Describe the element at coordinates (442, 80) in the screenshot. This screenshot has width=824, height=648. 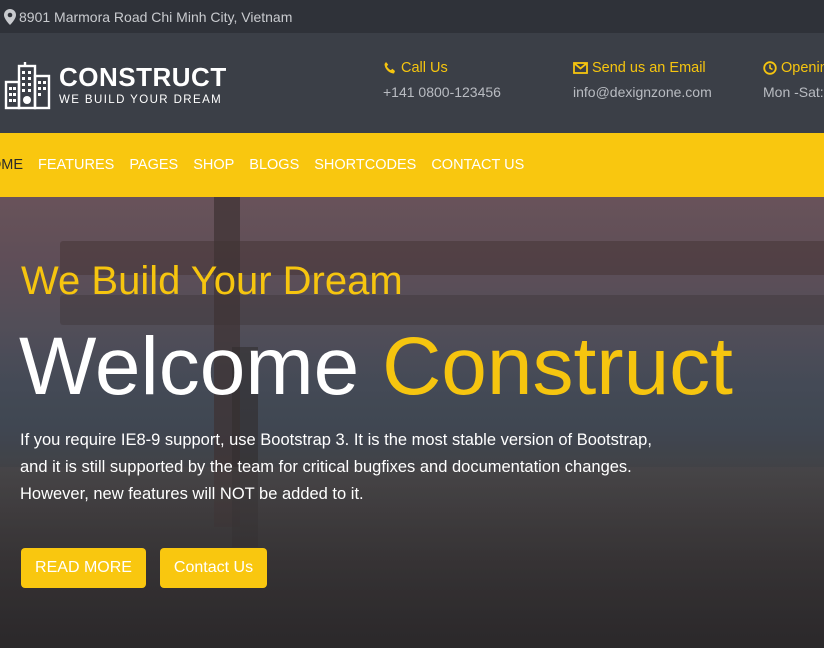
I see `contact-call: Call Us +141 0800-123456` at that location.